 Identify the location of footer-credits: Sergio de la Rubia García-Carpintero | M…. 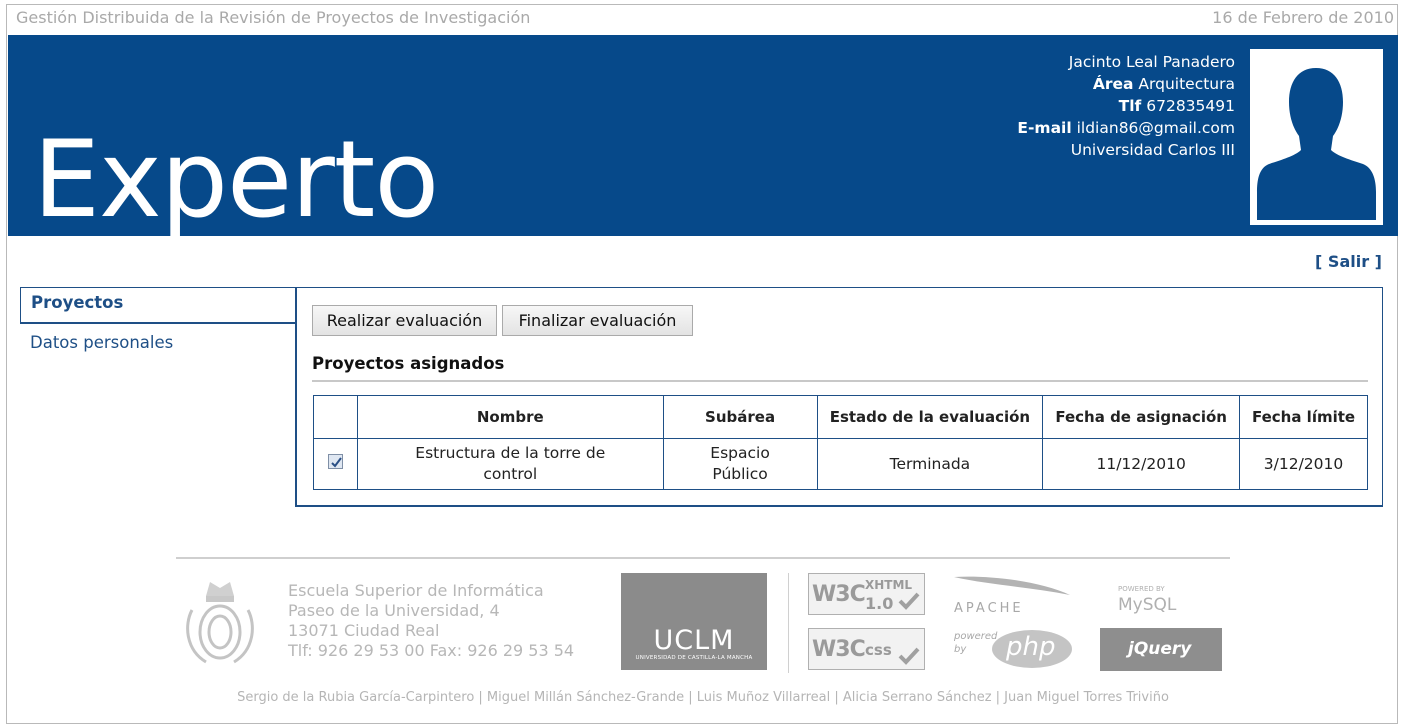
(703, 697).